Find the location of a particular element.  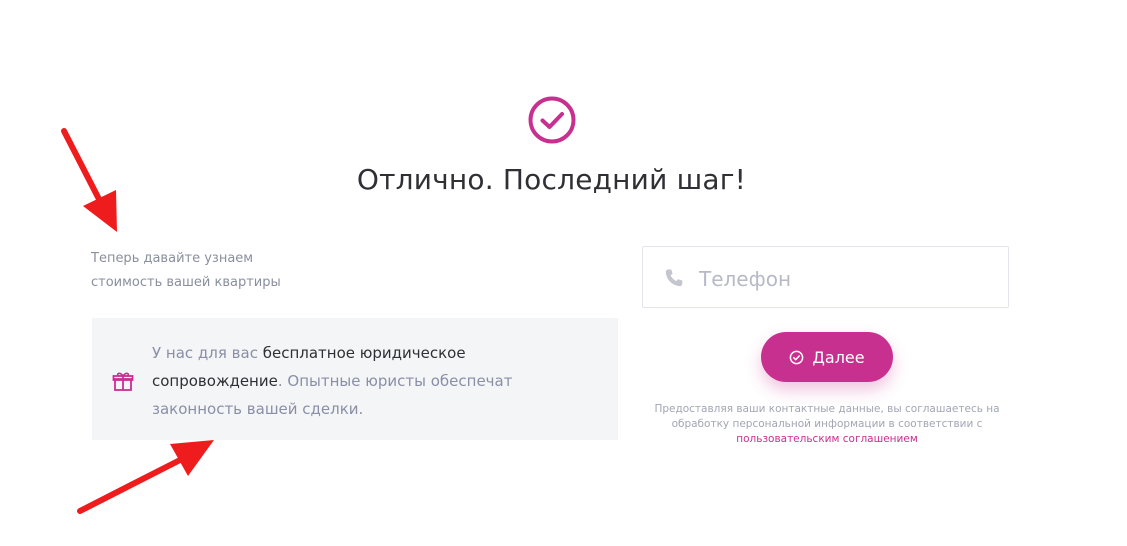

annotation-arrow-top is located at coordinates (89, 180).